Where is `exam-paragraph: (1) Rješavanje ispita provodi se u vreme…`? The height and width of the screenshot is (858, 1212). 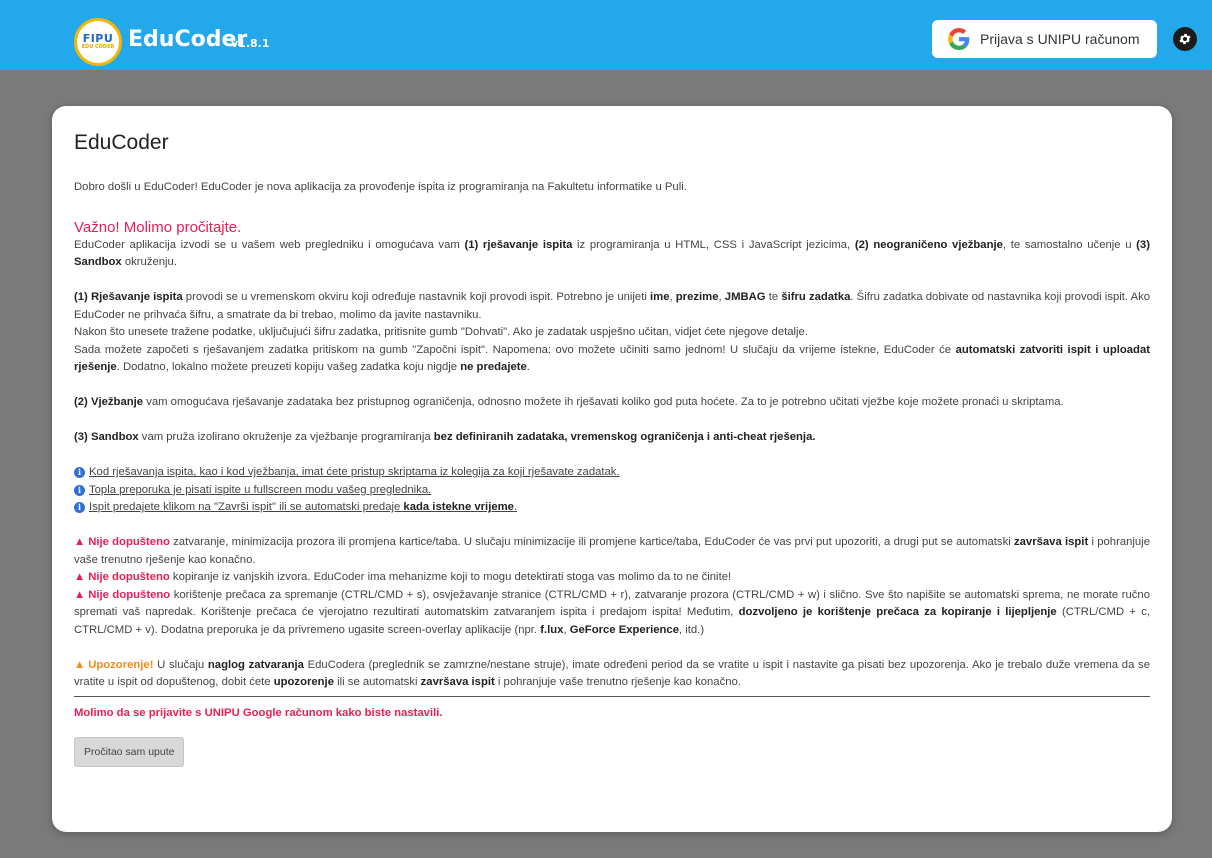 exam-paragraph: (1) Rješavanje ispita provodi se u vreme… is located at coordinates (612, 306).